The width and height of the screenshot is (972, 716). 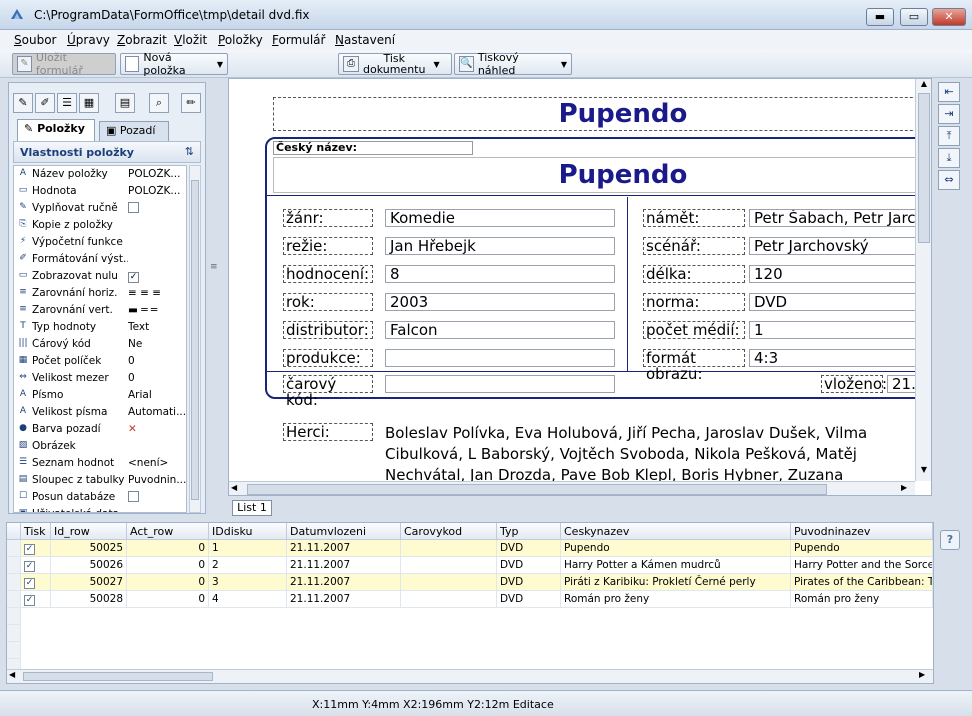 What do you see at coordinates (949, 180) in the screenshot?
I see `same-width-icon: ⇔` at bounding box center [949, 180].